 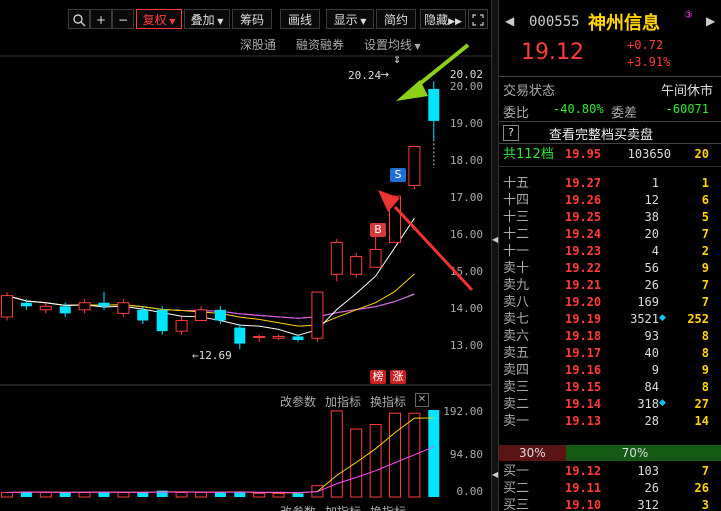 What do you see at coordinates (705, 471) in the screenshot?
I see `bid-cnt: 7` at bounding box center [705, 471].